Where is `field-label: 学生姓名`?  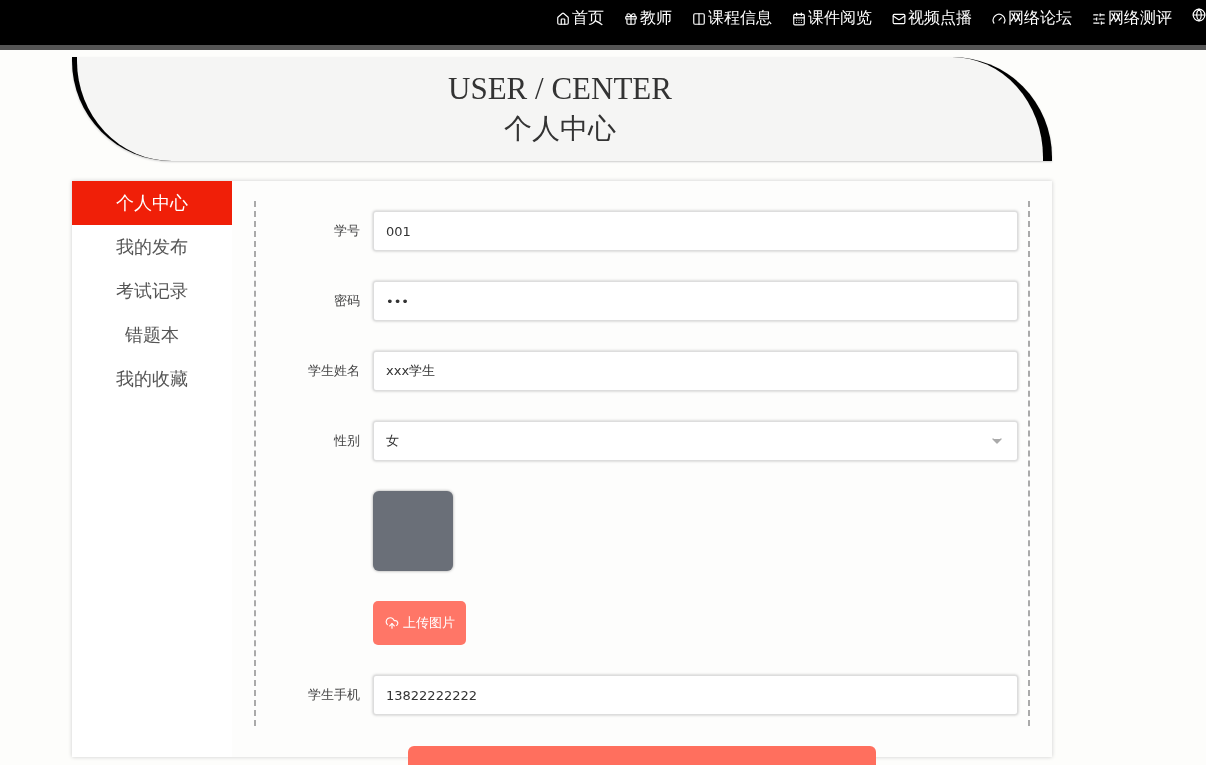
field-label: 学生姓名 is located at coordinates (333, 371).